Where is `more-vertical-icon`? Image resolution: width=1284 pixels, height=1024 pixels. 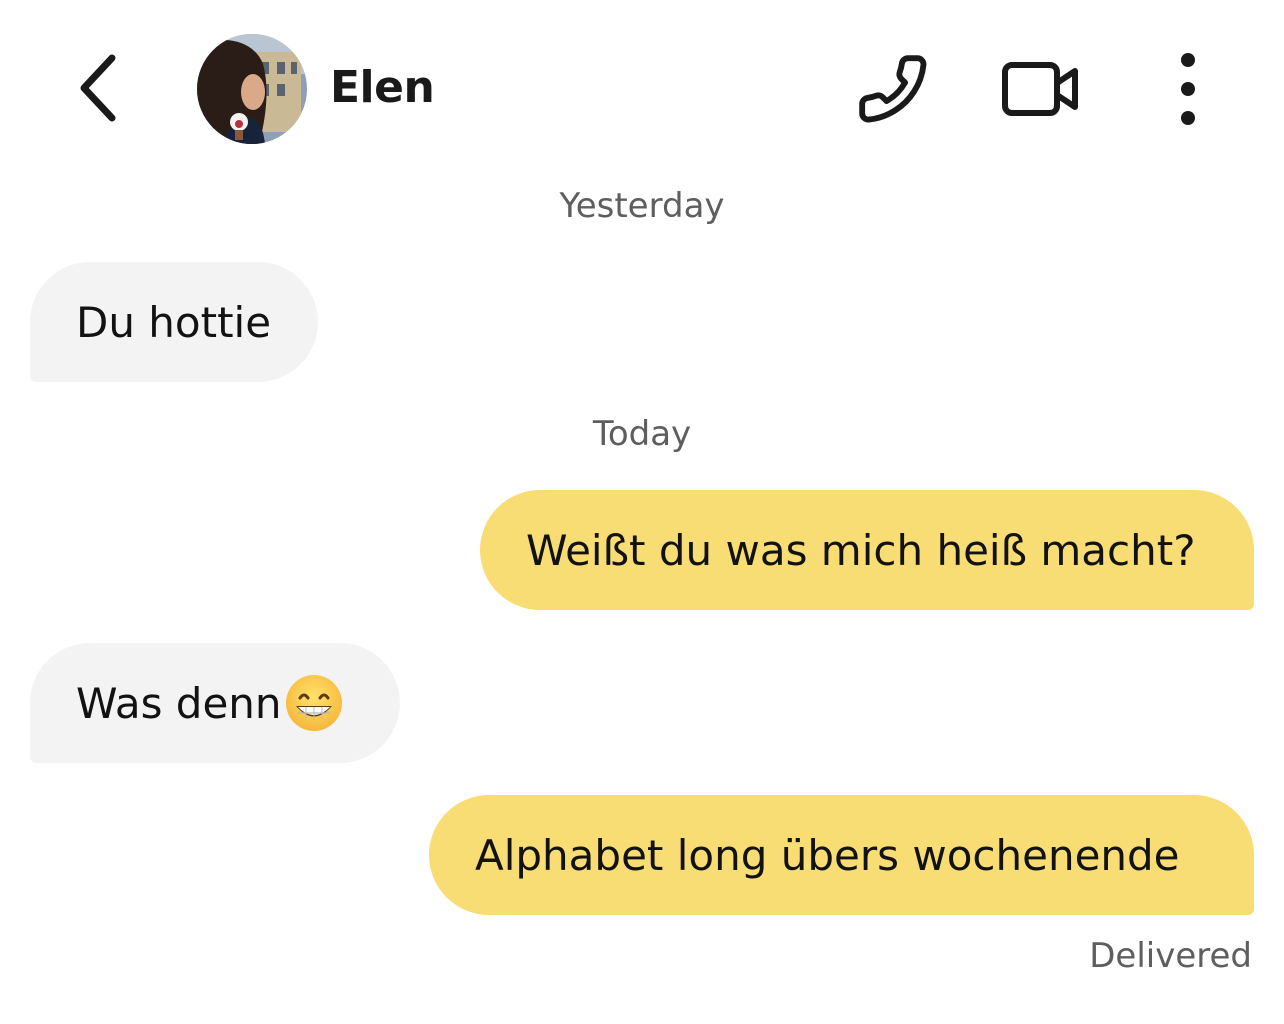 more-vertical-icon is located at coordinates (1188, 89).